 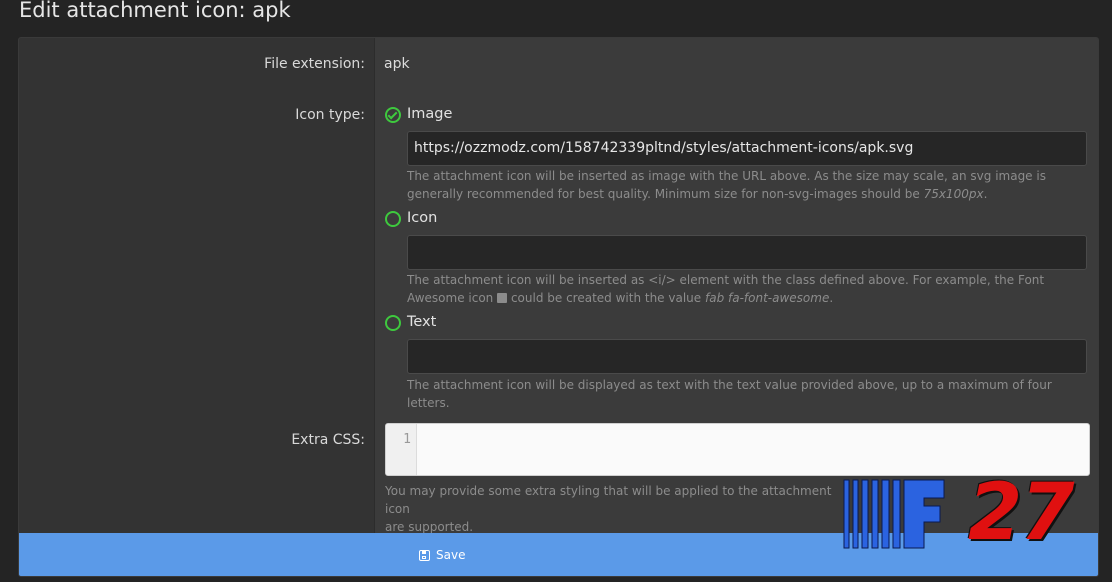 I want to click on icon-class-input, so click(x=747, y=252).